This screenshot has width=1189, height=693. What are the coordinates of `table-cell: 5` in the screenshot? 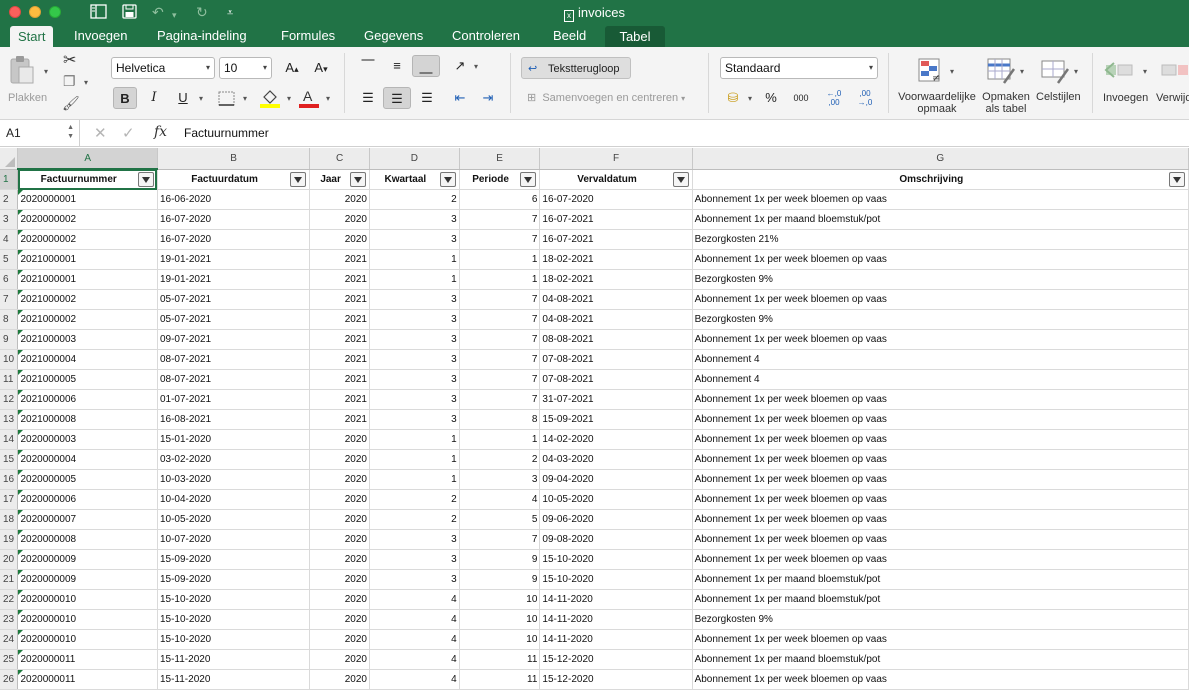 It's located at (500, 519).